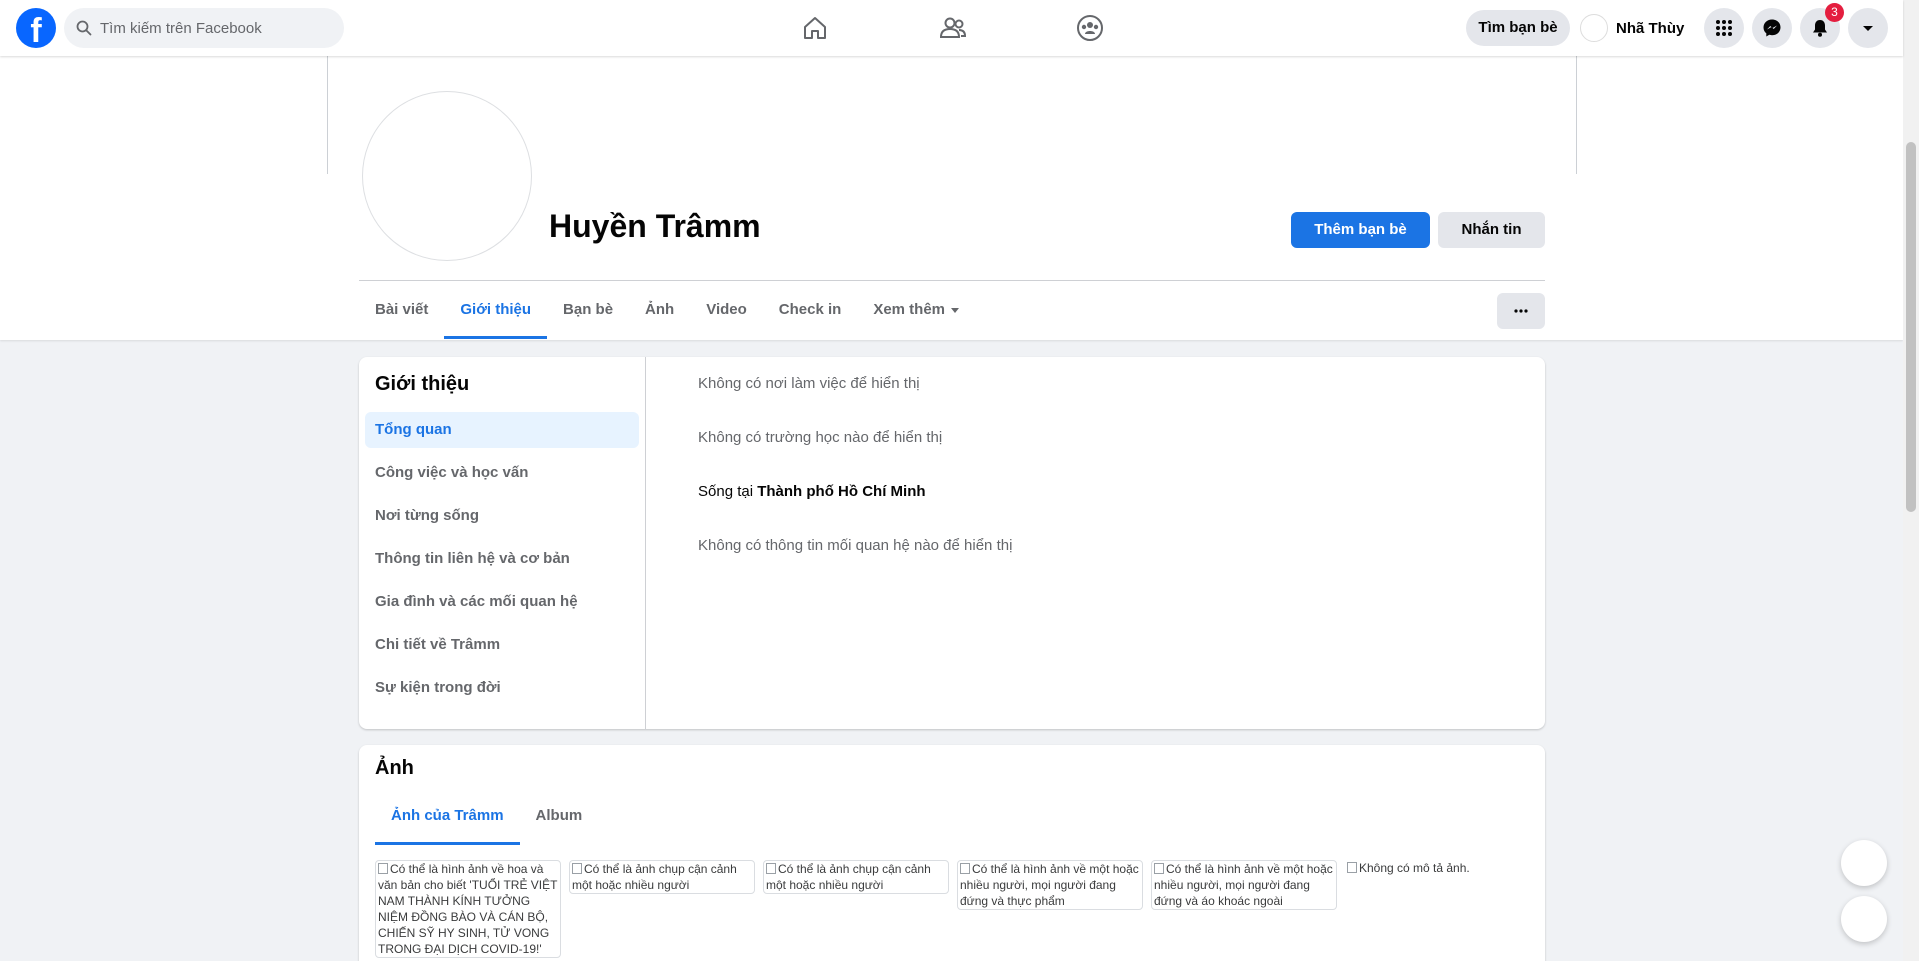 Image resolution: width=1919 pixels, height=961 pixels. I want to click on page-scrollbar, so click(1911, 480).